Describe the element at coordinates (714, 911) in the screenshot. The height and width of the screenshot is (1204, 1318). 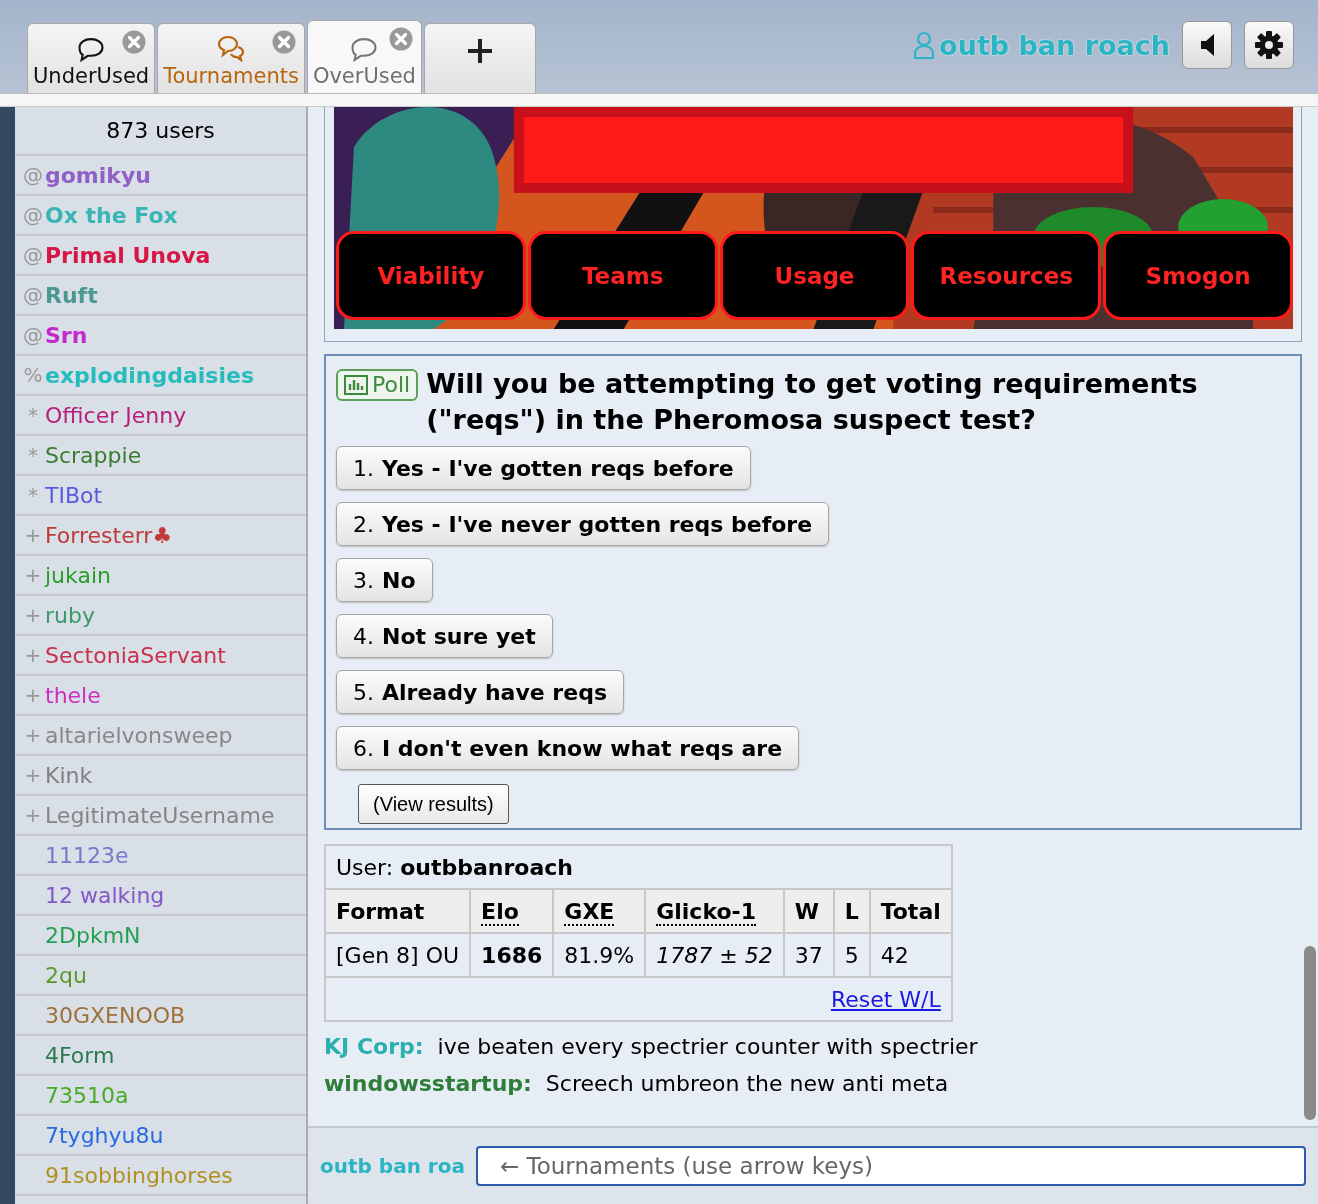
I see `column-header: Glicko-1` at that location.